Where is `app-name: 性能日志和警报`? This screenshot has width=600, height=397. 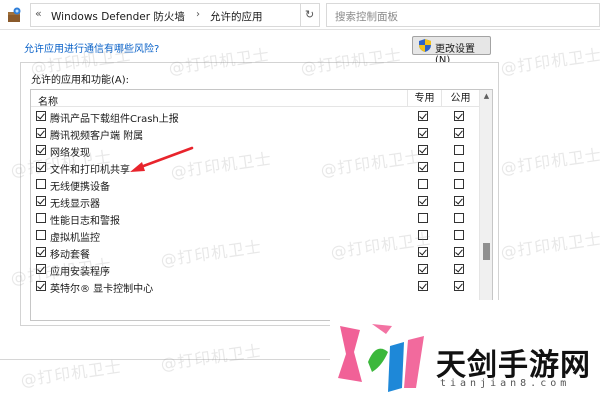
app-name: 性能日志和警报 is located at coordinates (85, 221).